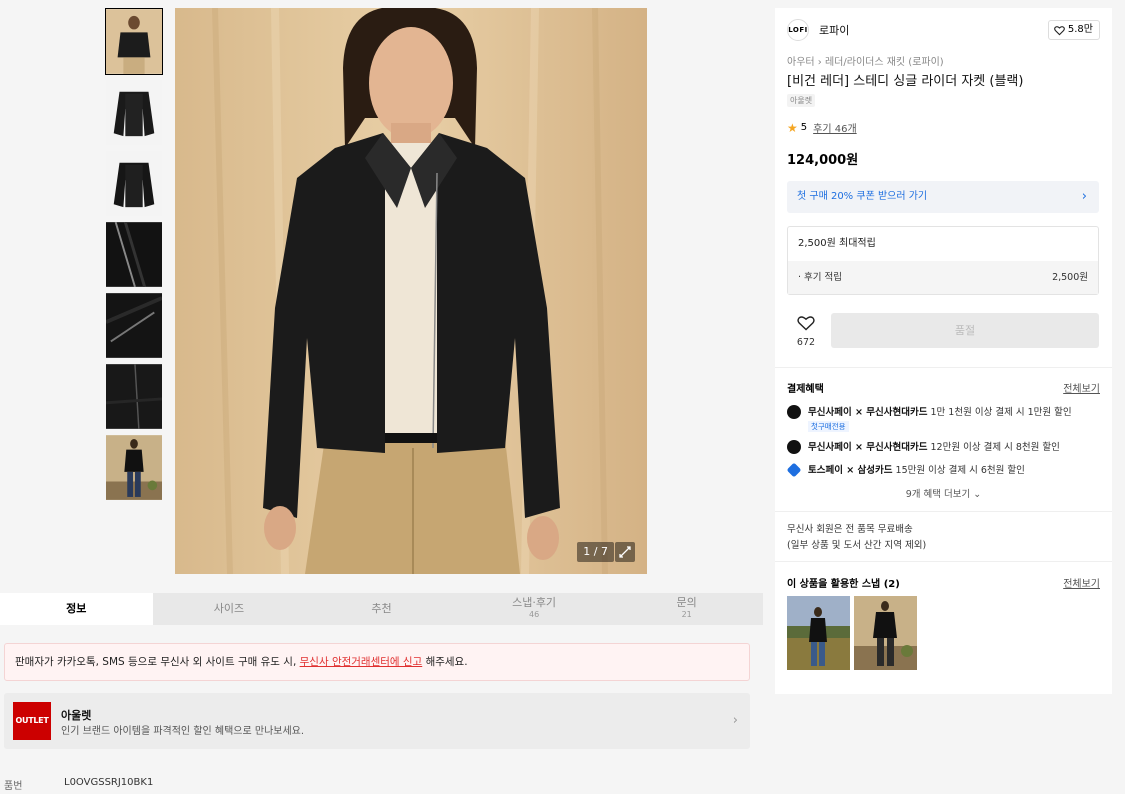 This screenshot has height=794, width=1125. I want to click on review-points-value: 2,500원, so click(1070, 277).